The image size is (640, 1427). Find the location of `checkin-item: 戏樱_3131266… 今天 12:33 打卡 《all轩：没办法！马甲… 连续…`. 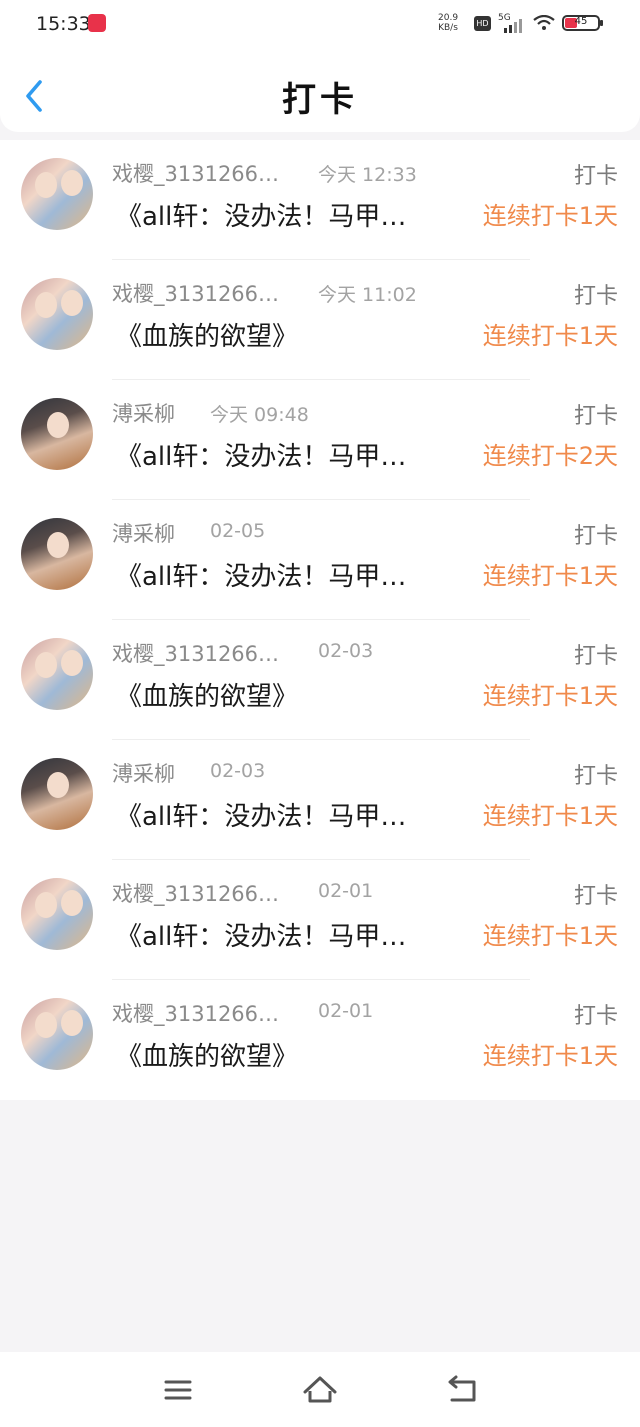

checkin-item: 戏樱_3131266… 今天 12:33 打卡 《all轩：没办法！马甲… 连续… is located at coordinates (320, 200).